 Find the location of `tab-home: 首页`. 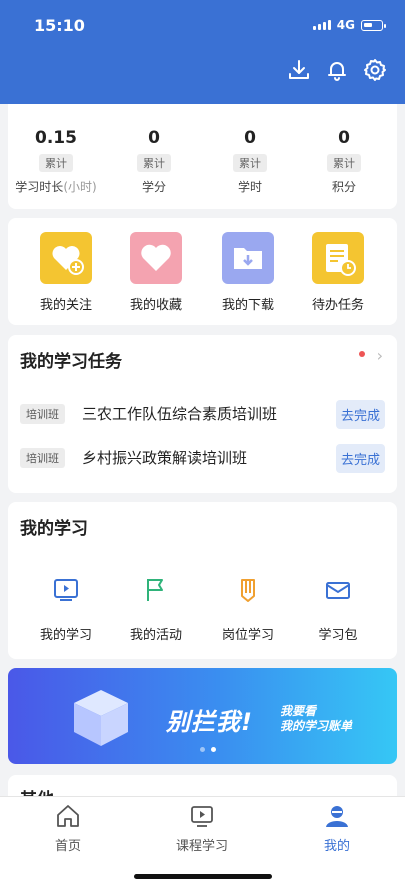

tab-home: 首页 is located at coordinates (68, 828).